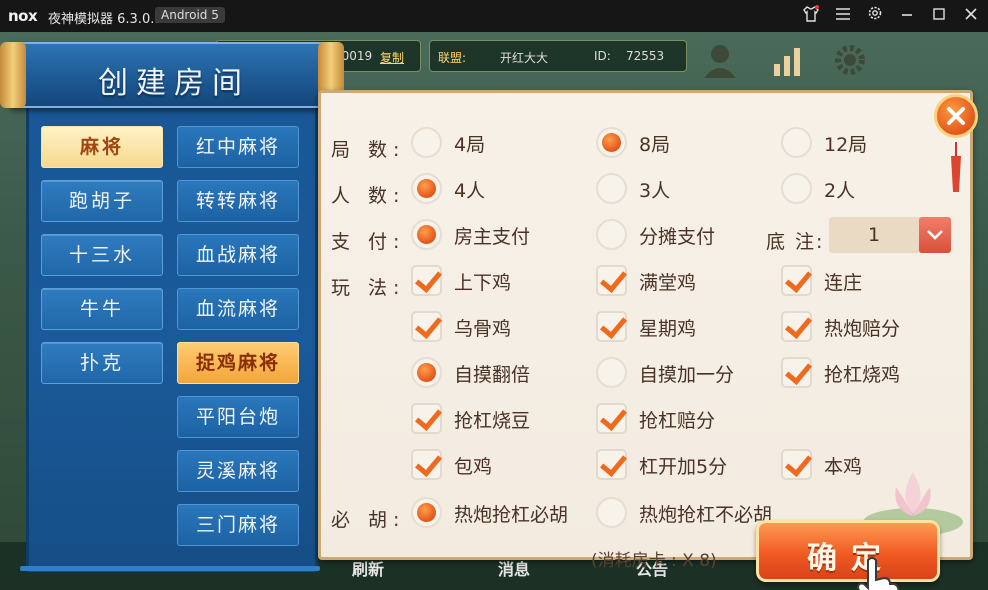  I want to click on close-x-icon, so click(956, 116).